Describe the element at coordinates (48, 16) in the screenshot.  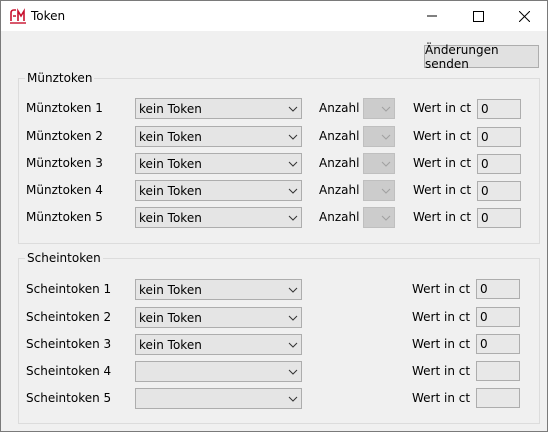
I see `window-title: Token` at that location.